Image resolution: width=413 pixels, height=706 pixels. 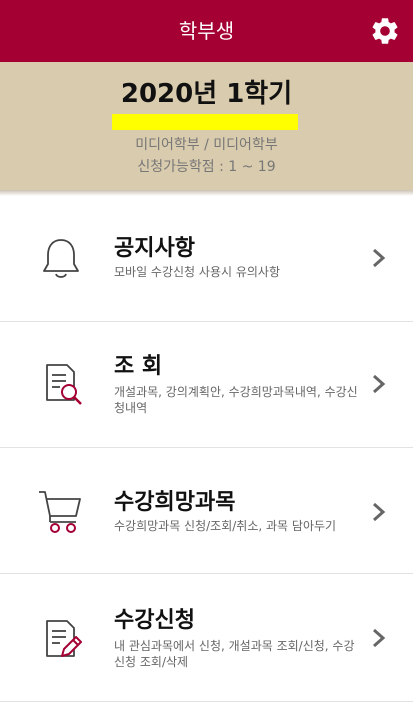 I want to click on cart-icon, so click(x=60, y=512).